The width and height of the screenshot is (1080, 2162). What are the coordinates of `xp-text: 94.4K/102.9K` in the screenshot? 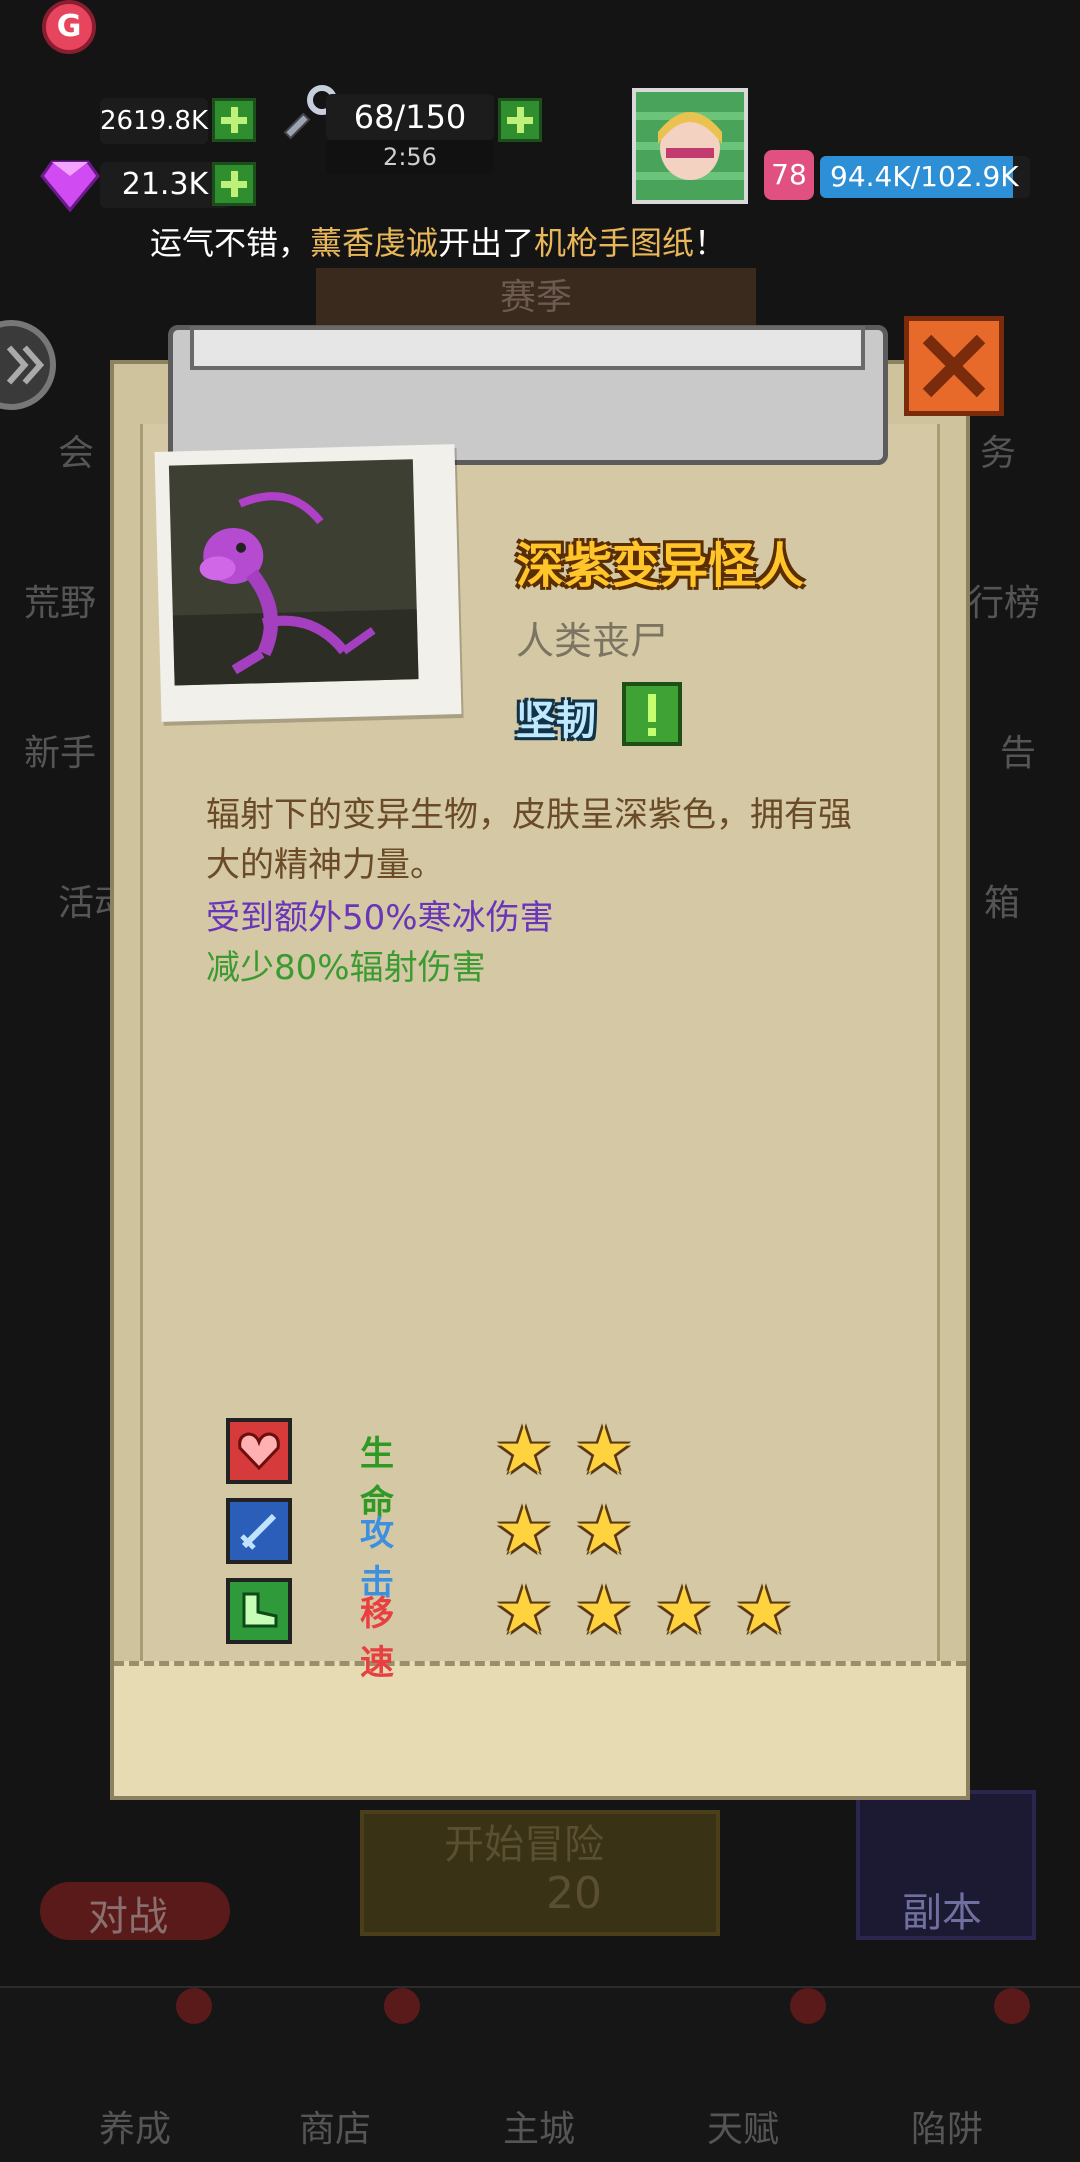 It's located at (924, 176).